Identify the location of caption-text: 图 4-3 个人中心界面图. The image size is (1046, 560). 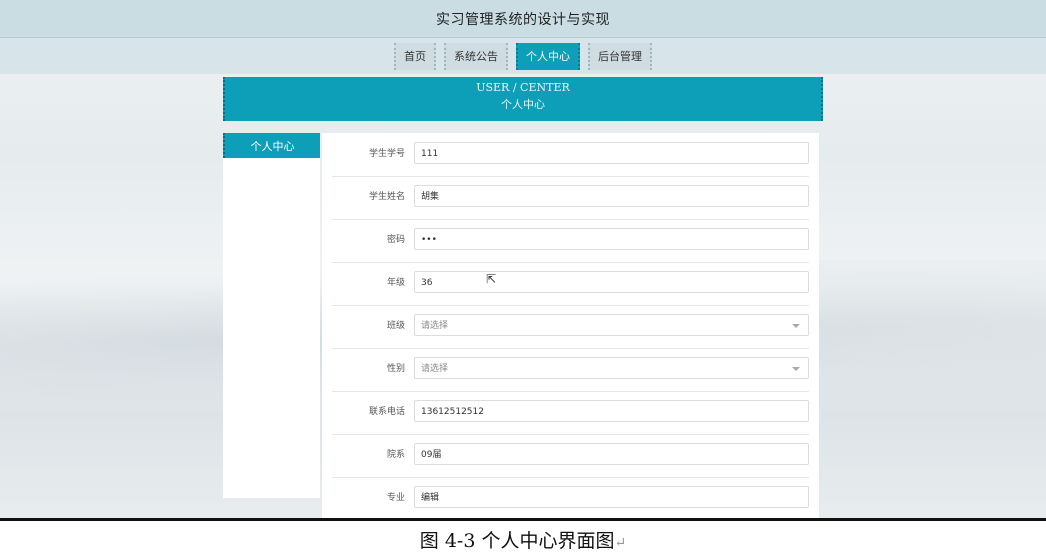
(517, 541).